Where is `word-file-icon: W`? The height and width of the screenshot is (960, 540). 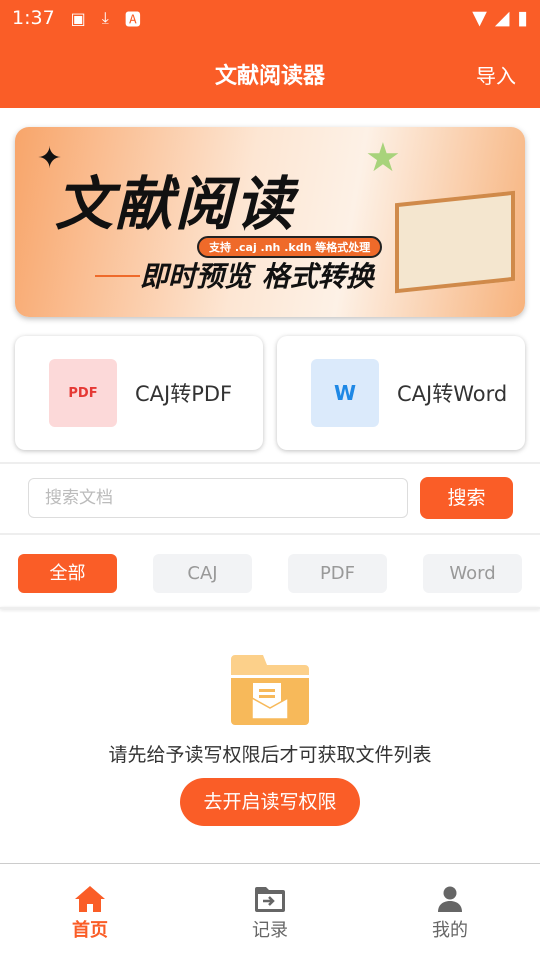 word-file-icon: W is located at coordinates (345, 393).